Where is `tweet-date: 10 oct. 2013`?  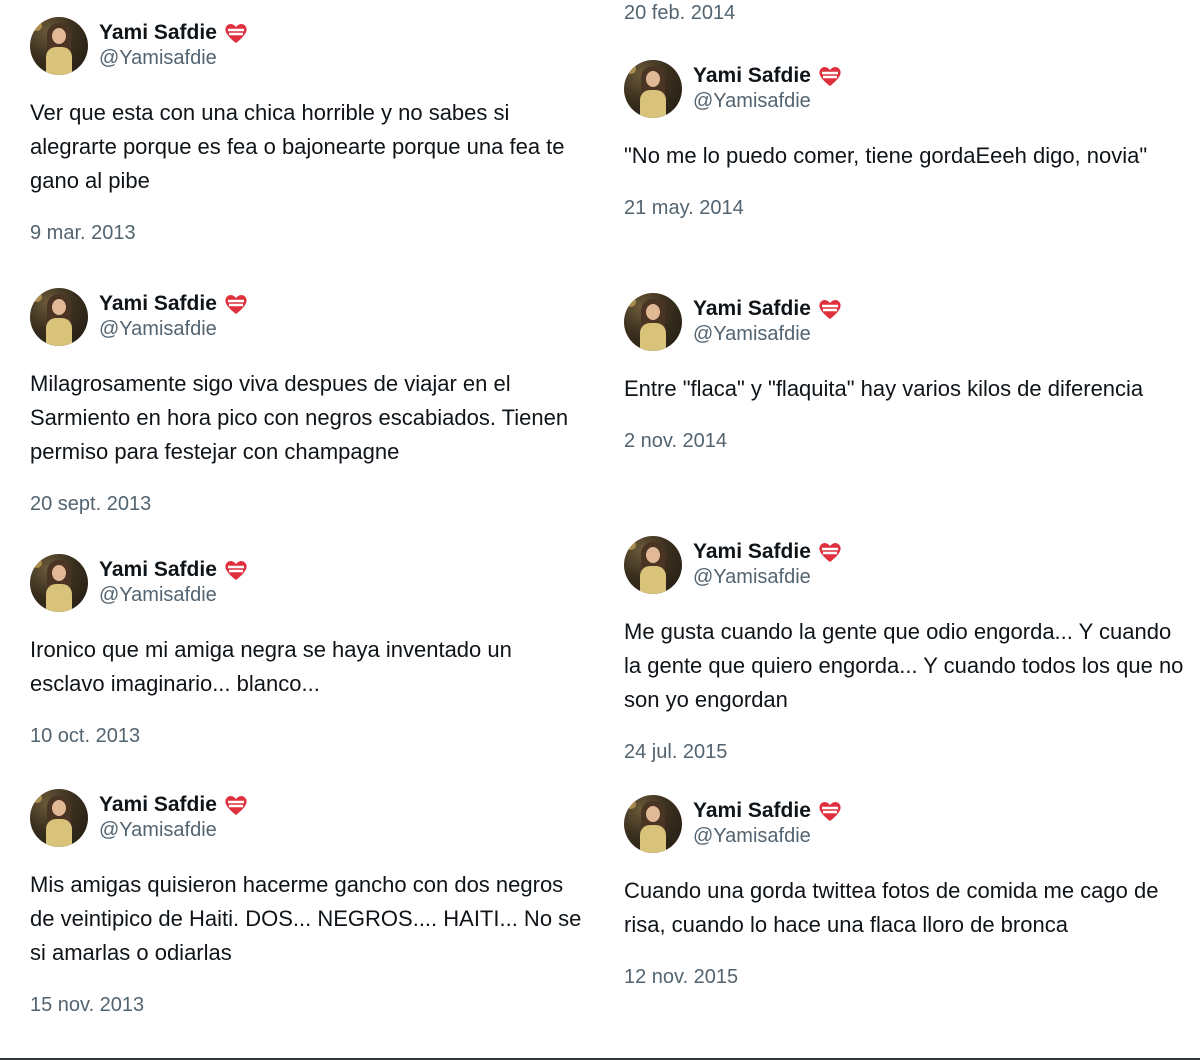
tweet-date: 10 oct. 2013 is located at coordinates (315, 736).